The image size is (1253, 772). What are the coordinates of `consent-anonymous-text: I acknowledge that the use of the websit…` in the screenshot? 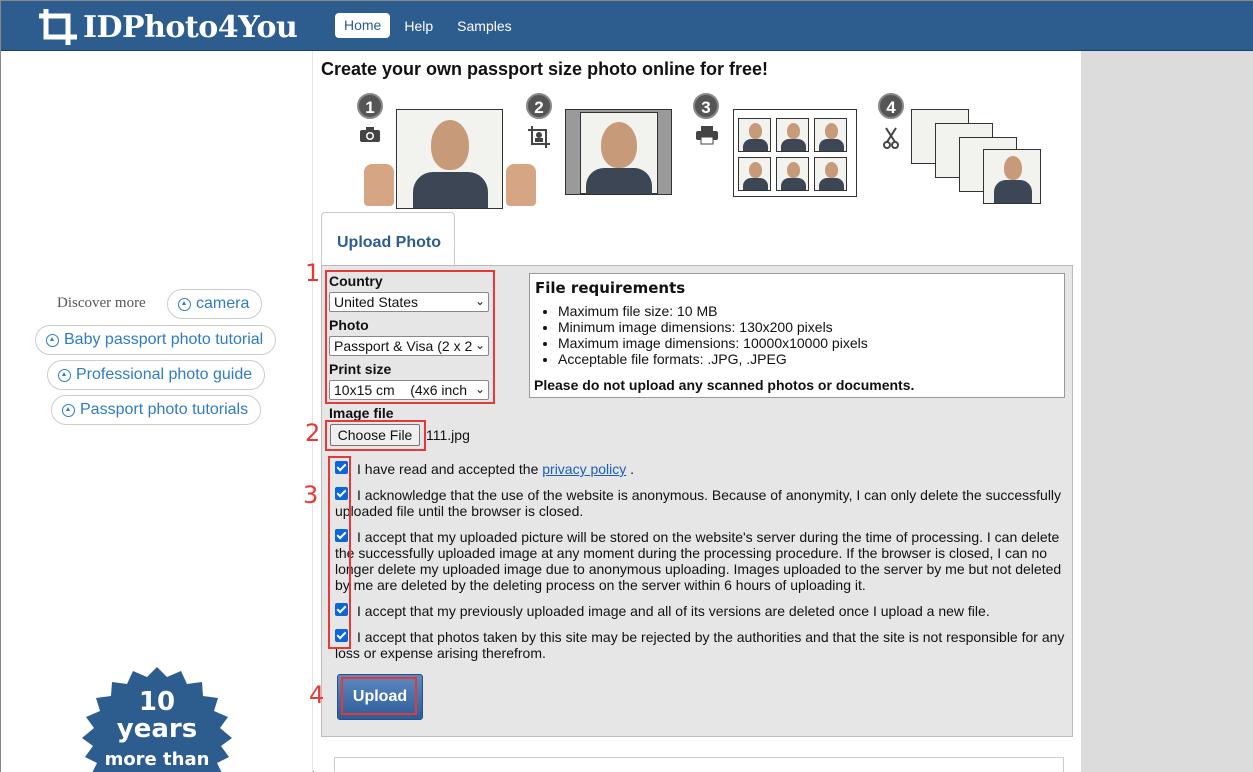 It's located at (698, 503).